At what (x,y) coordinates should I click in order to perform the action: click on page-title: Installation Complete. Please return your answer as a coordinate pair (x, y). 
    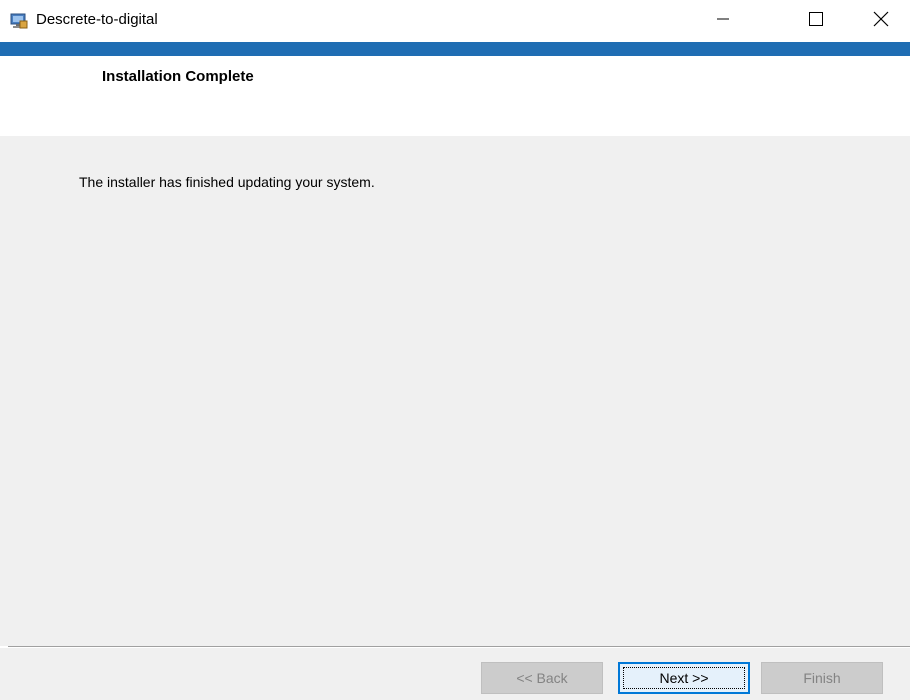
    Looking at the image, I should click on (178, 76).